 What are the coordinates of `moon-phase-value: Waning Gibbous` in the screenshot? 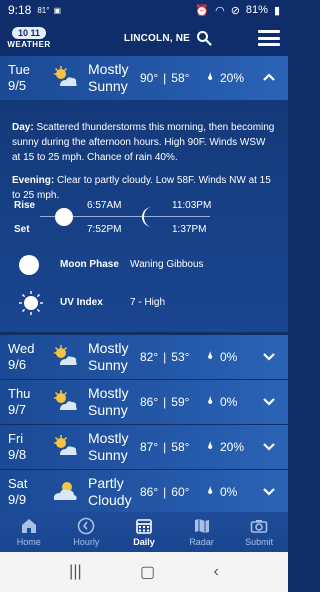 It's located at (167, 264).